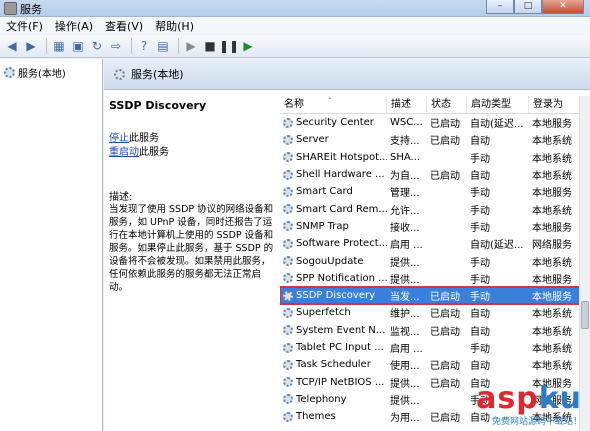 The image size is (590, 431). I want to click on scrollbar-thumb, so click(585, 315).